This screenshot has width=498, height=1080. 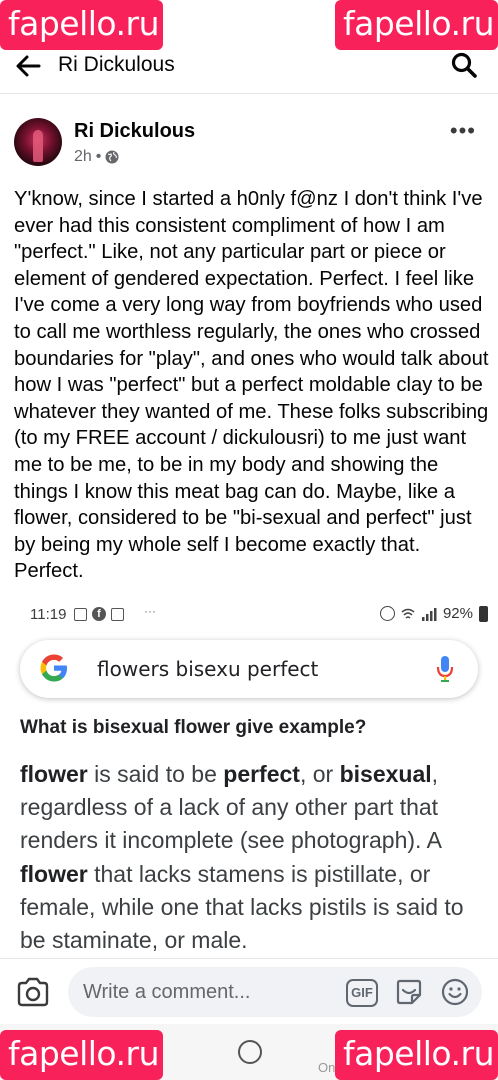 I want to click on back-arrow-icon, so click(x=28, y=66).